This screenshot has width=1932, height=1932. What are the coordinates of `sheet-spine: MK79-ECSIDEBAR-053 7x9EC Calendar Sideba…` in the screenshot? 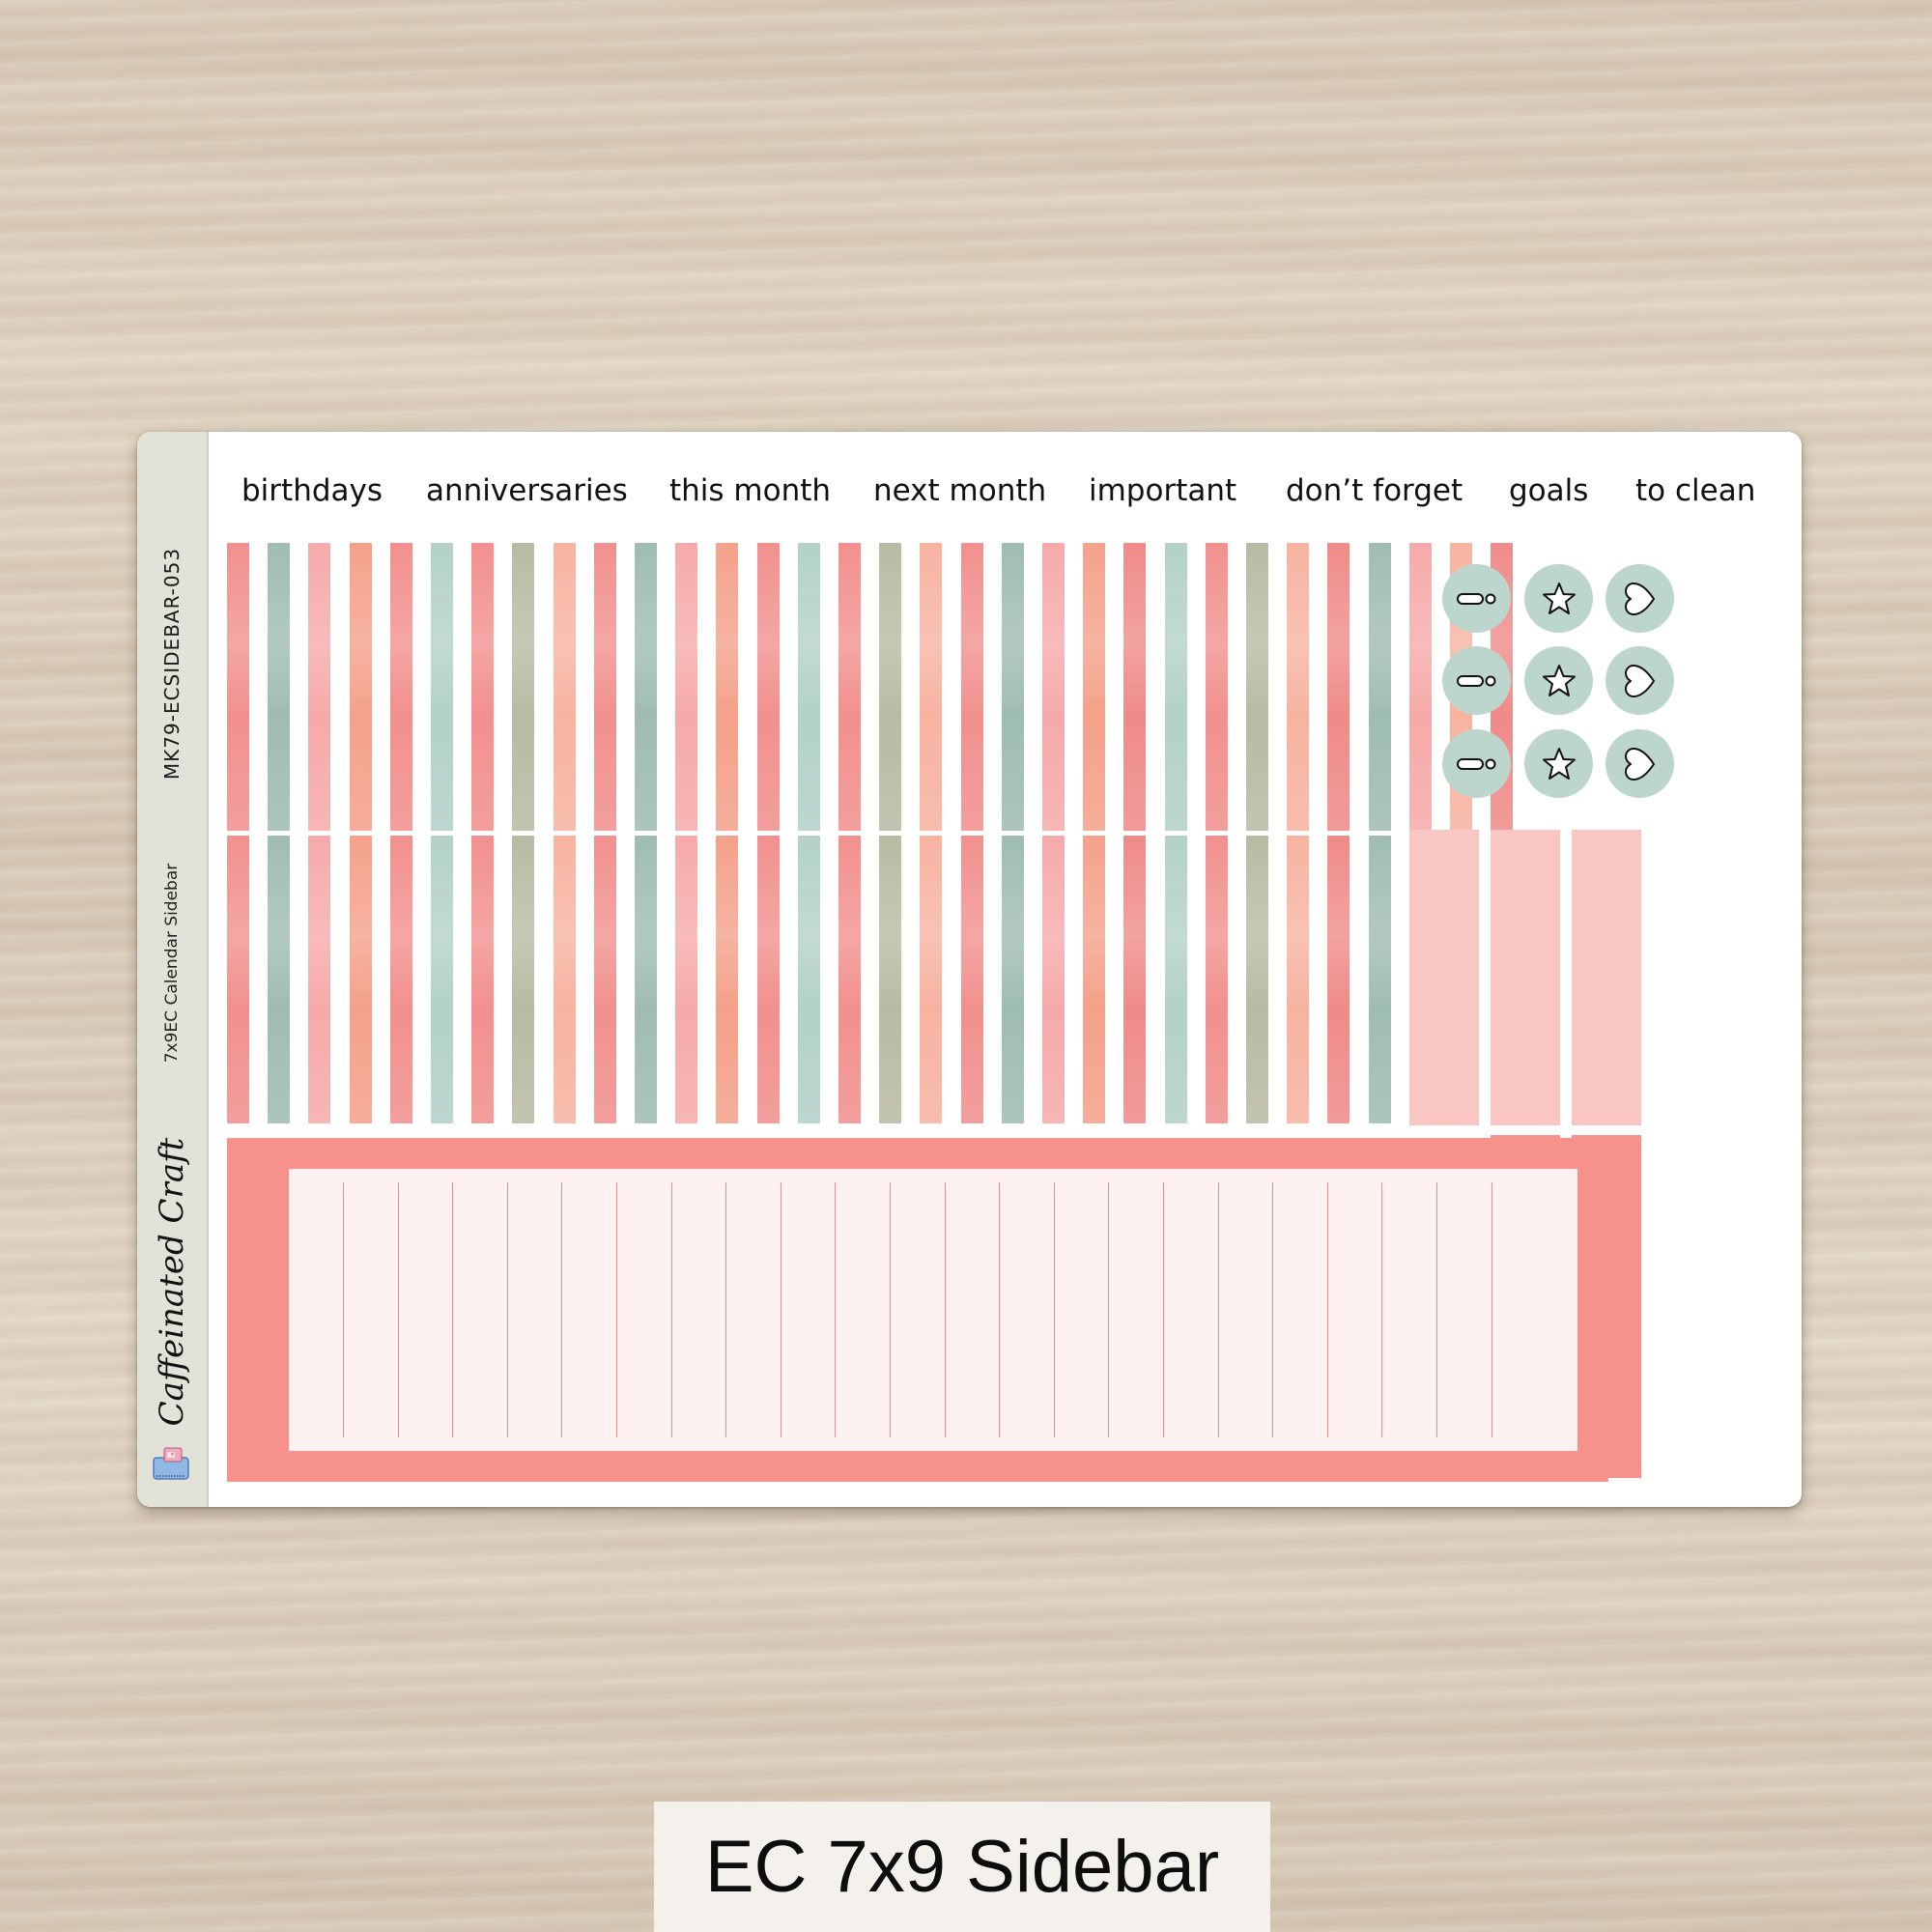 It's located at (173, 969).